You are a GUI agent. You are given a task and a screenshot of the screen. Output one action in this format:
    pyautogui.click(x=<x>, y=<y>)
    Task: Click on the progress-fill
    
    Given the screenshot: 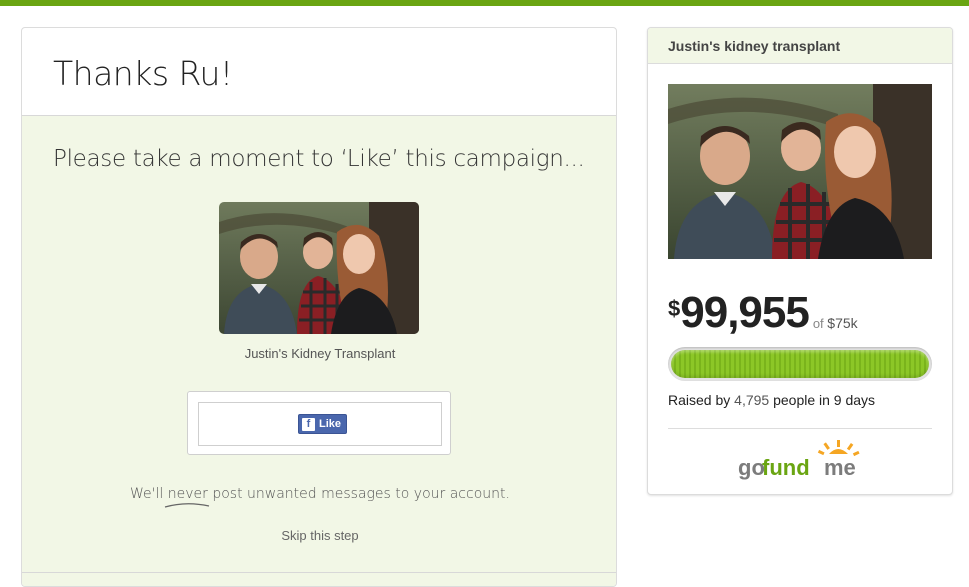 What is the action you would take?
    pyautogui.click(x=800, y=364)
    